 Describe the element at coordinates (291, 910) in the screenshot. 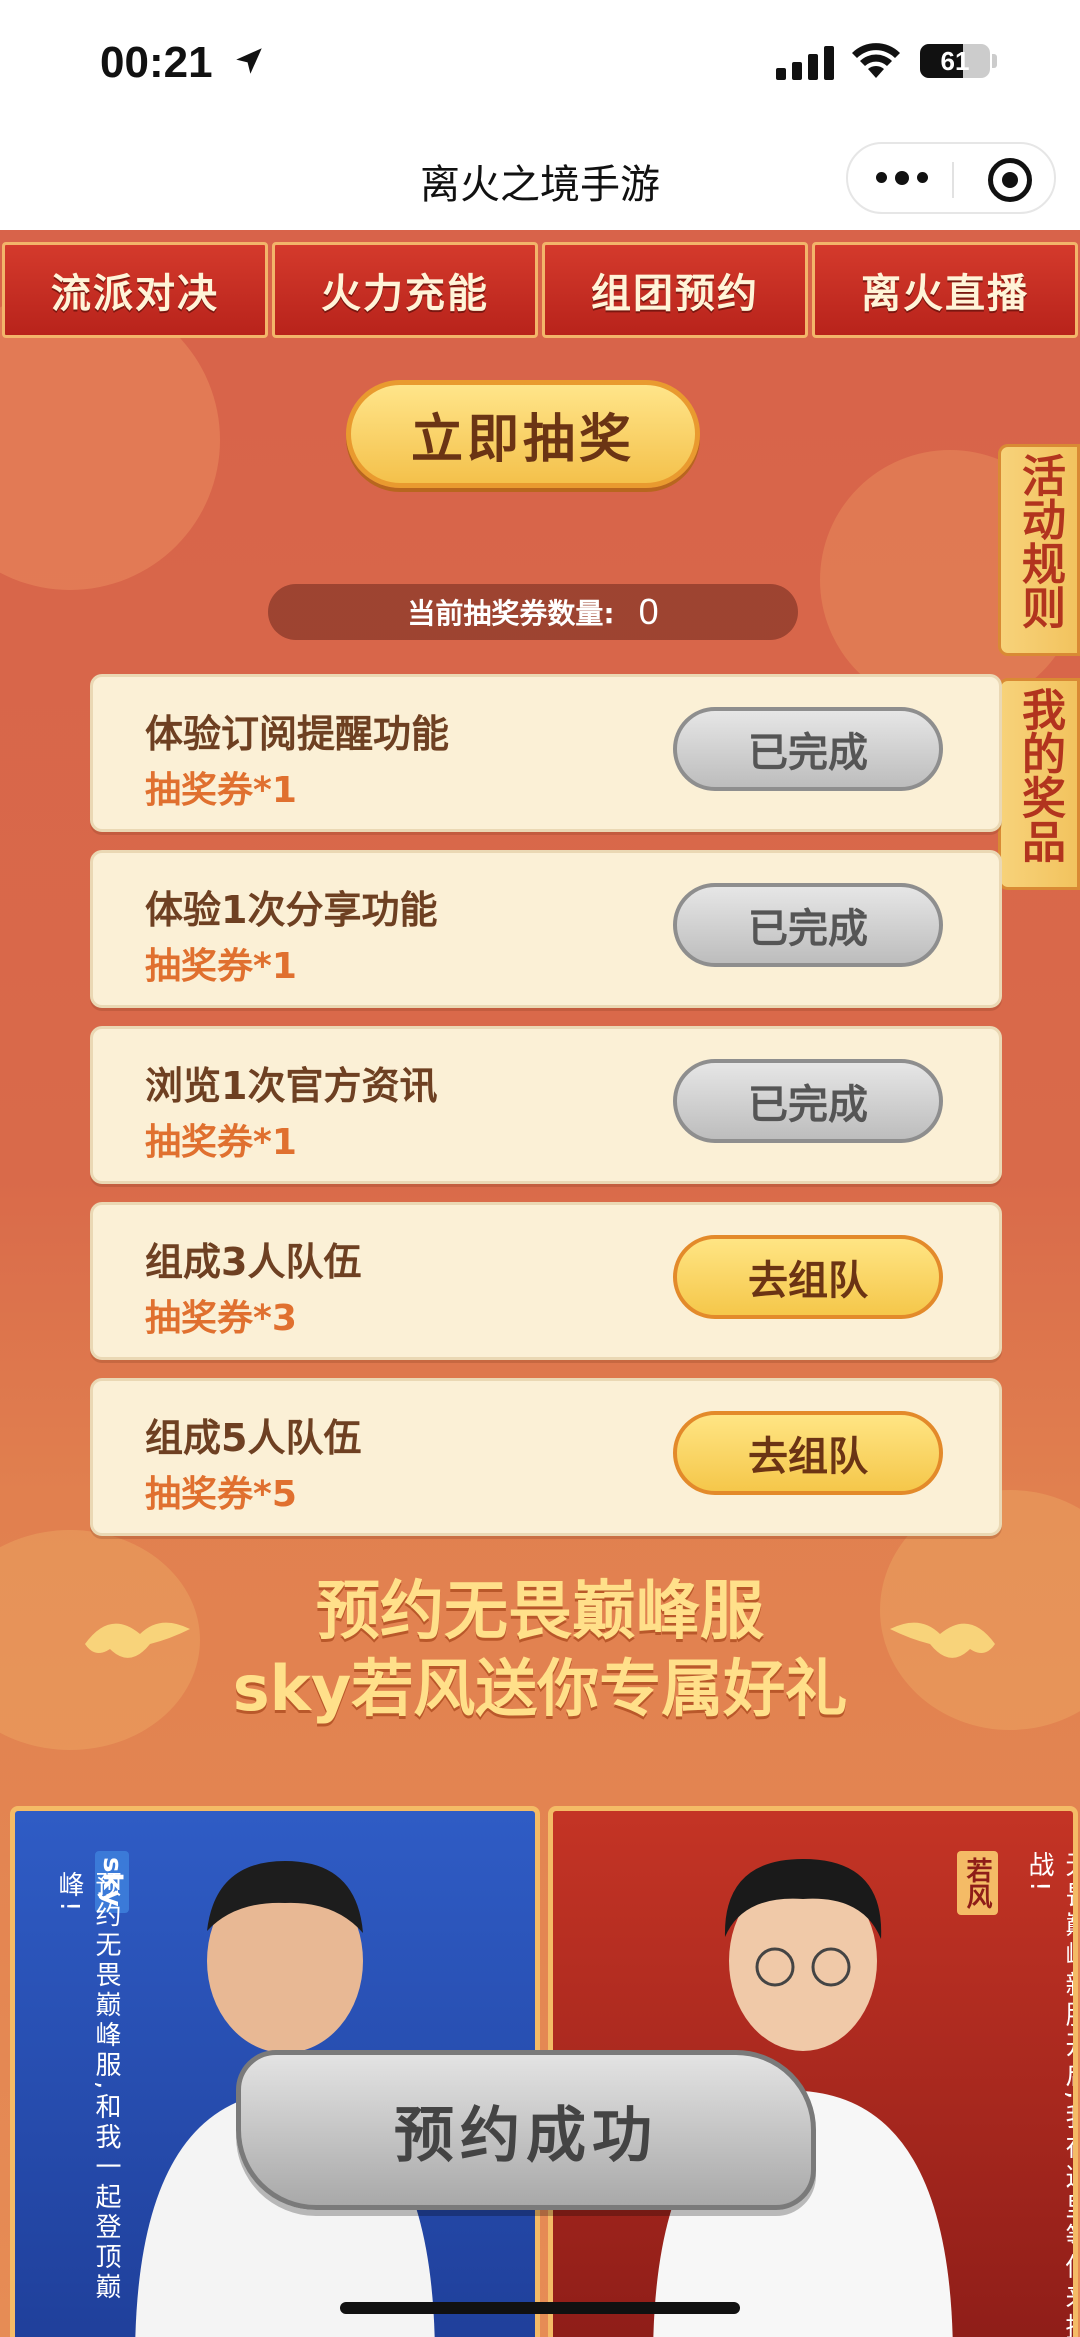

I see `task-title: 体验1次分享功能` at that location.